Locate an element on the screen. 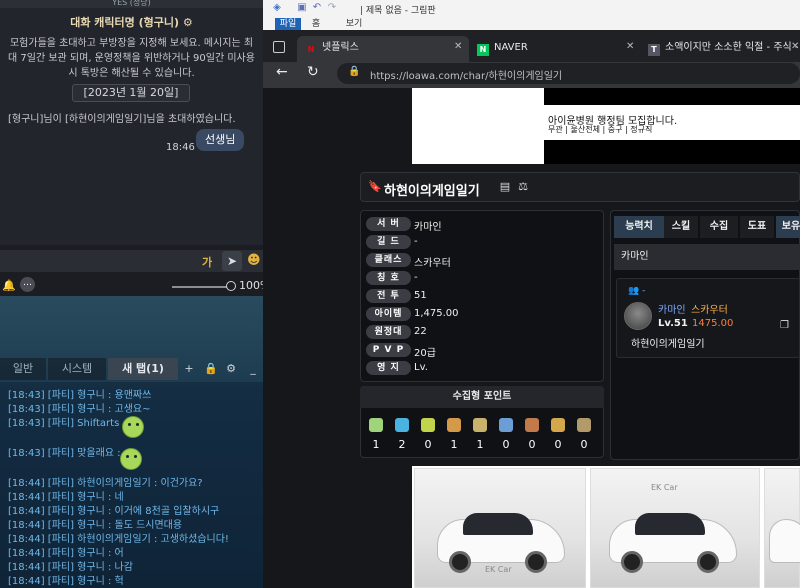 The width and height of the screenshot is (800, 588). card-server: 카마인 is located at coordinates (672, 310).